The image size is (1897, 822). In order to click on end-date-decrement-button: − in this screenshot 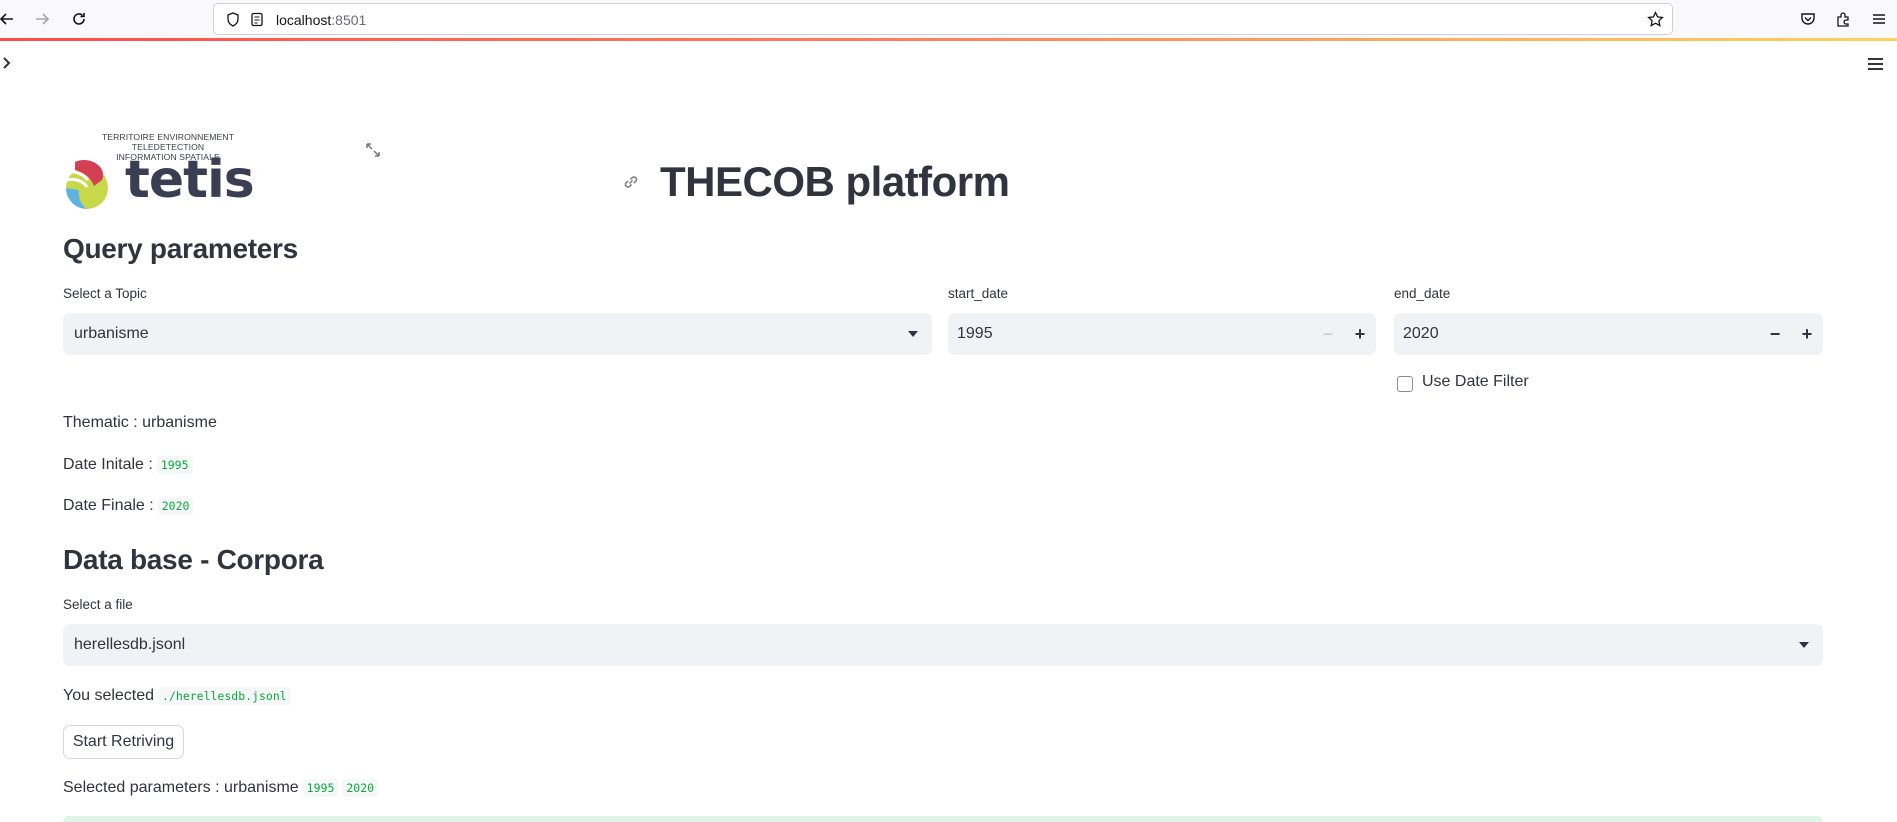, I will do `click(1775, 334)`.